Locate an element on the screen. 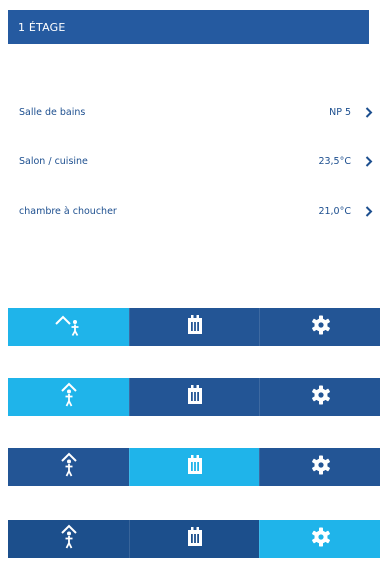  room-value: NP 5 is located at coordinates (340, 112).